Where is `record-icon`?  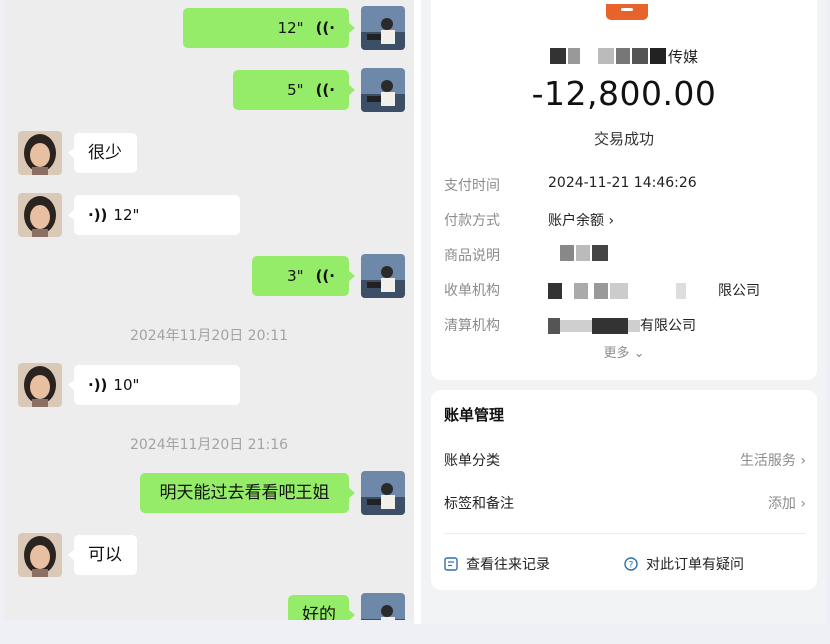 record-icon is located at coordinates (451, 564).